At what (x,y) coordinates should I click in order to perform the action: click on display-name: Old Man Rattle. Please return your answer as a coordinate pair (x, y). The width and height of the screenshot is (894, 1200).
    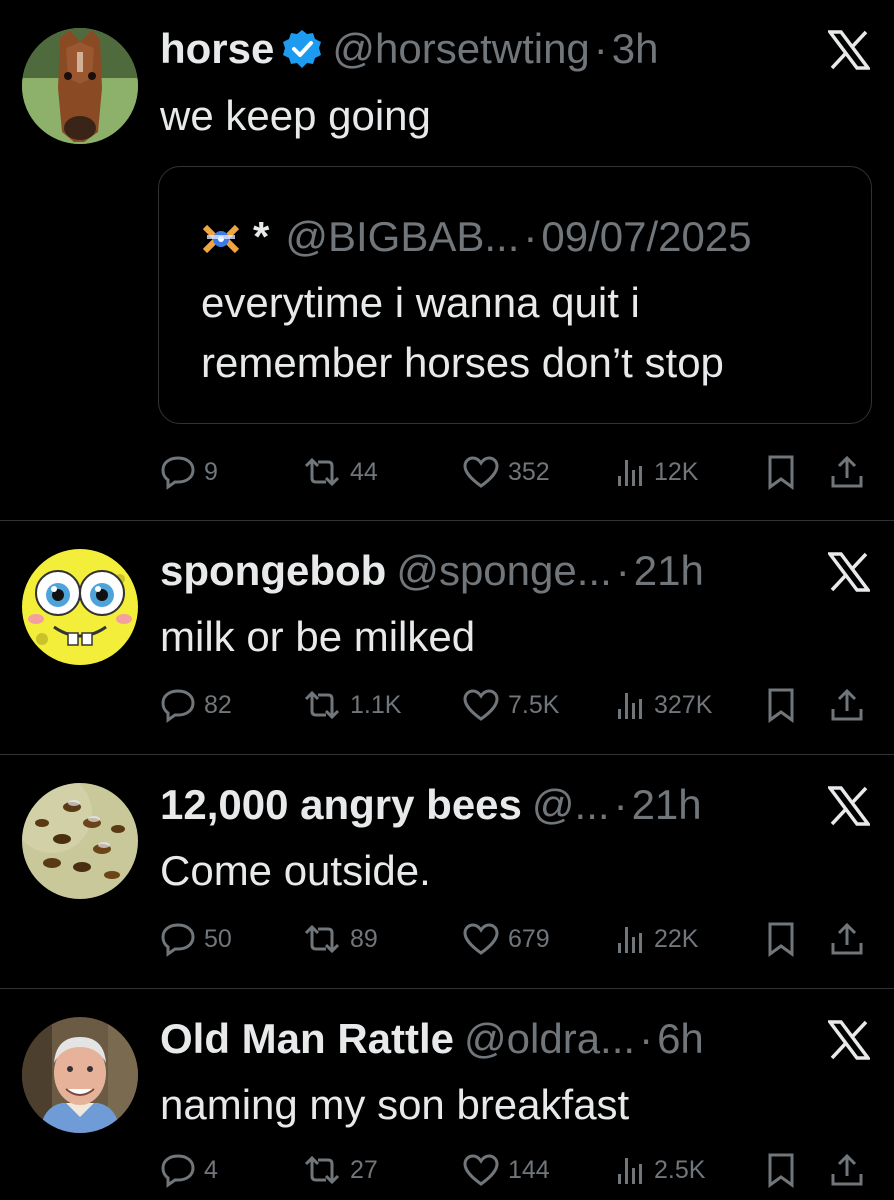
    Looking at the image, I should click on (307, 1039).